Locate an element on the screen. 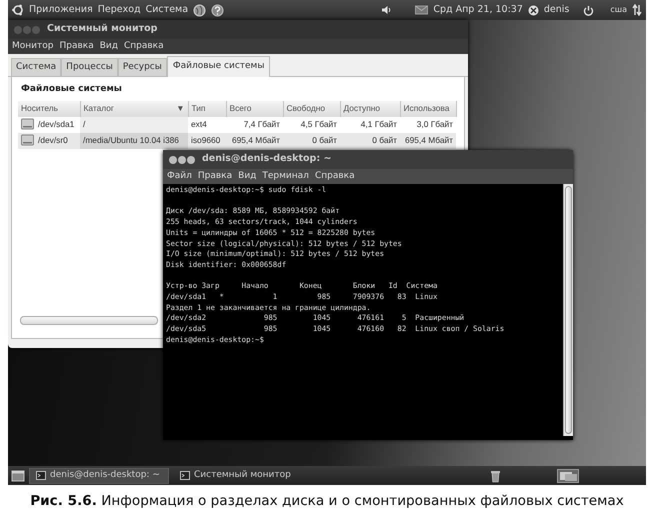 Image resolution: width=654 pixels, height=523 pixels. ubuntu-logo-icon is located at coordinates (18, 10).